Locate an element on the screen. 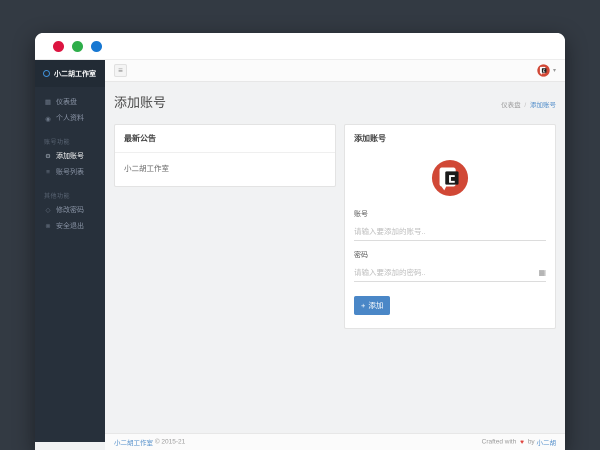  plus-icon: + is located at coordinates (363, 305).